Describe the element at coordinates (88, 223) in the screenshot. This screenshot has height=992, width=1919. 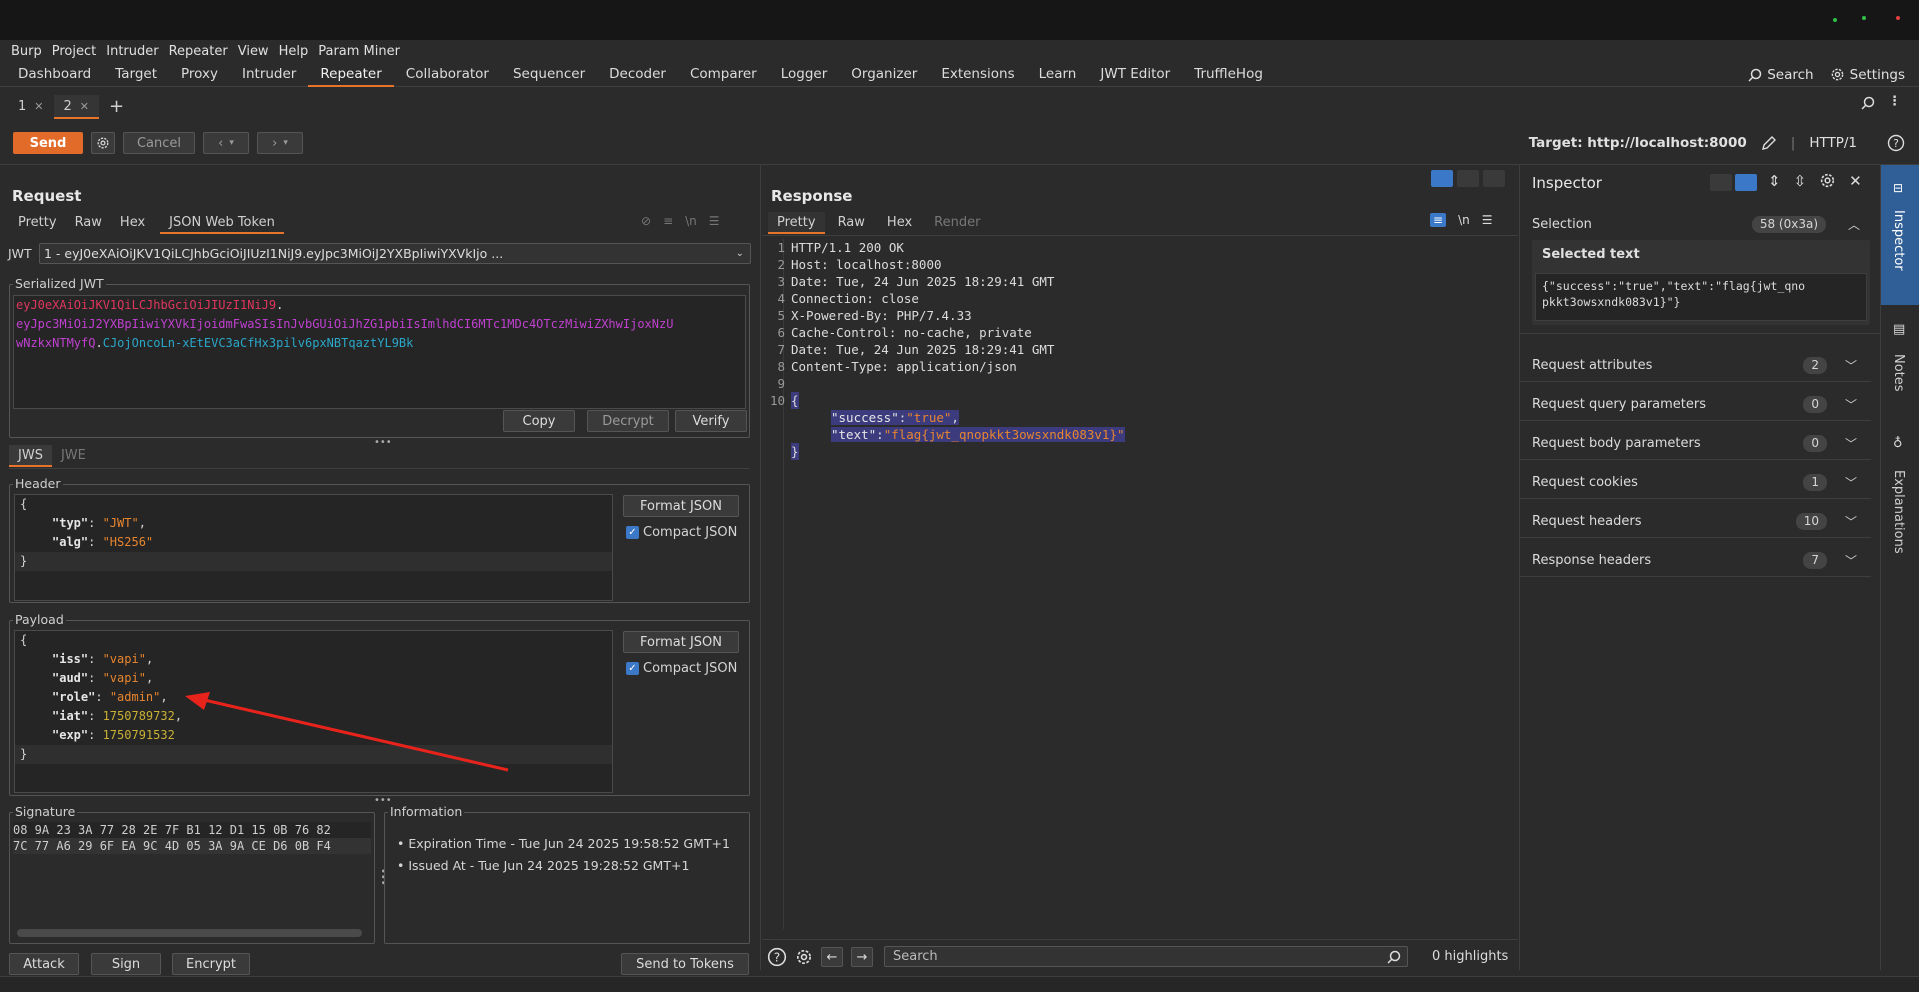
I see `request-tab-raw: Raw` at that location.